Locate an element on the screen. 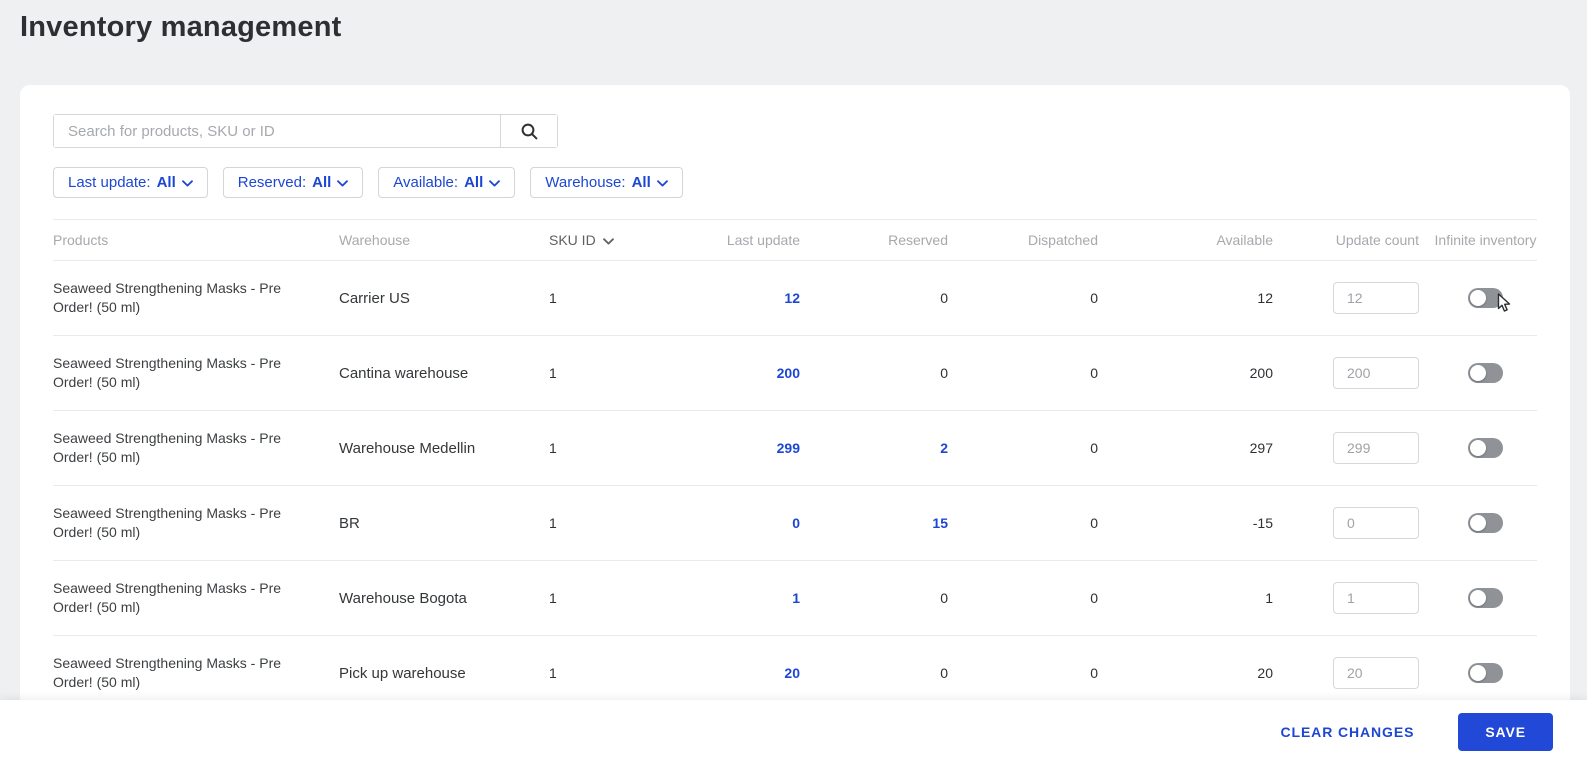  page-title: Inventory management is located at coordinates (181, 27).